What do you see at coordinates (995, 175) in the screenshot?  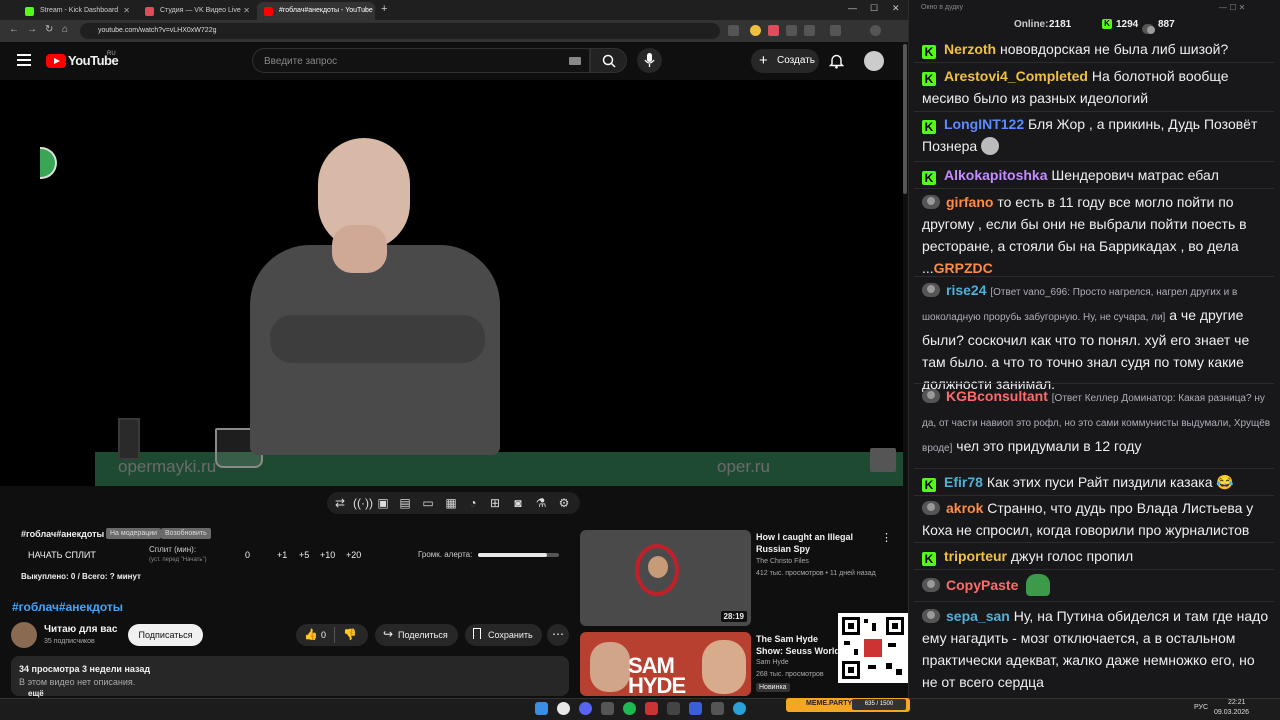 I see `chat-username: Alkokapitoshka` at bounding box center [995, 175].